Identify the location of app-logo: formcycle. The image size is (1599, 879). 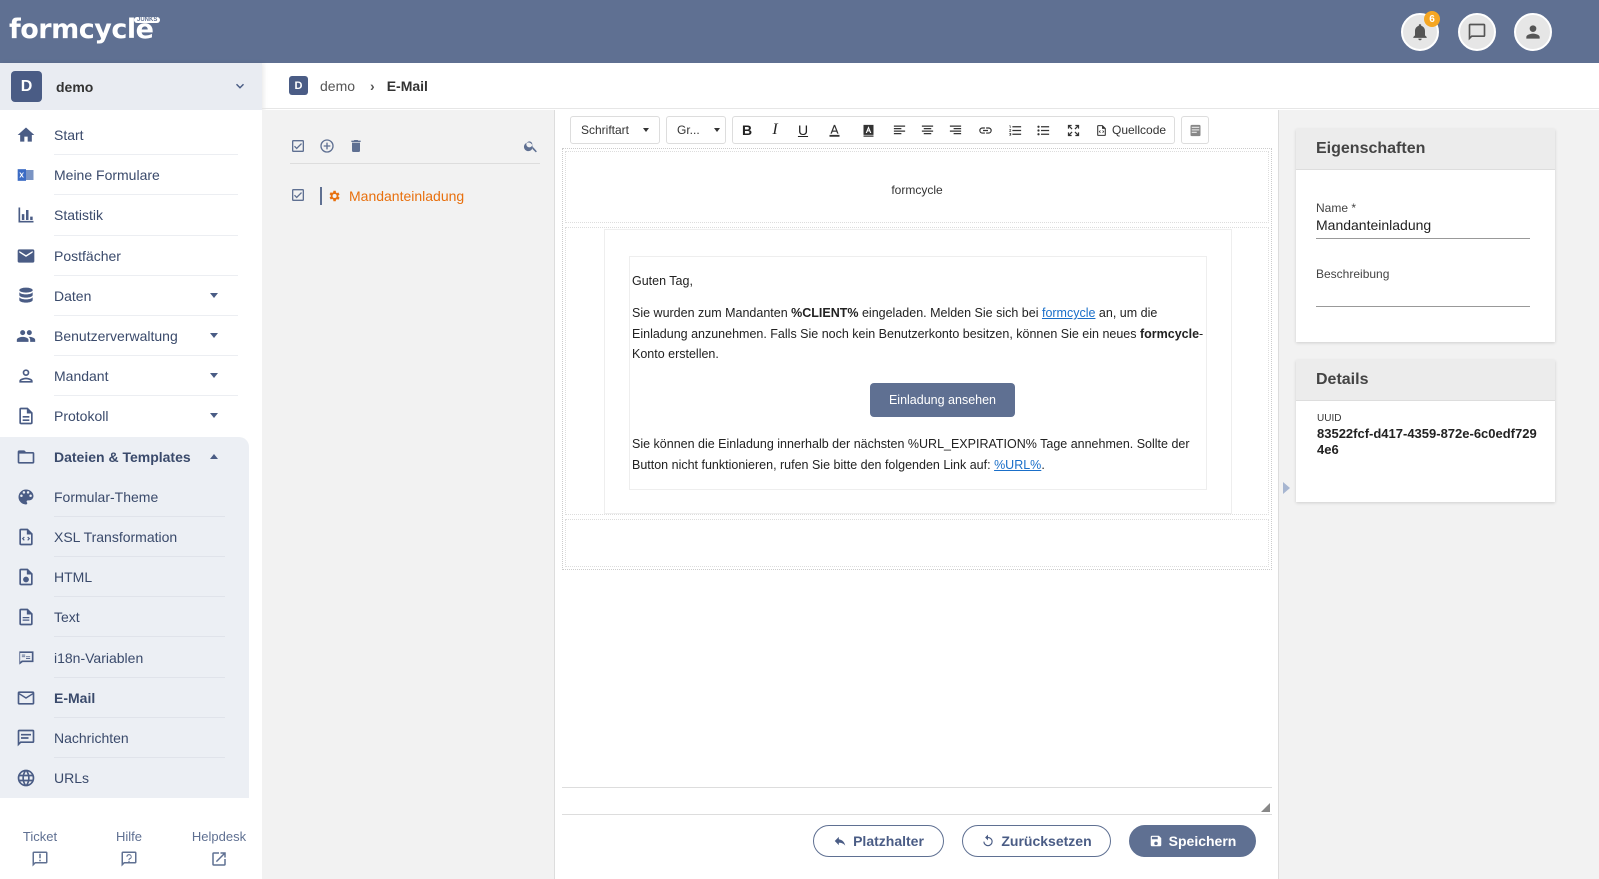
(81, 29).